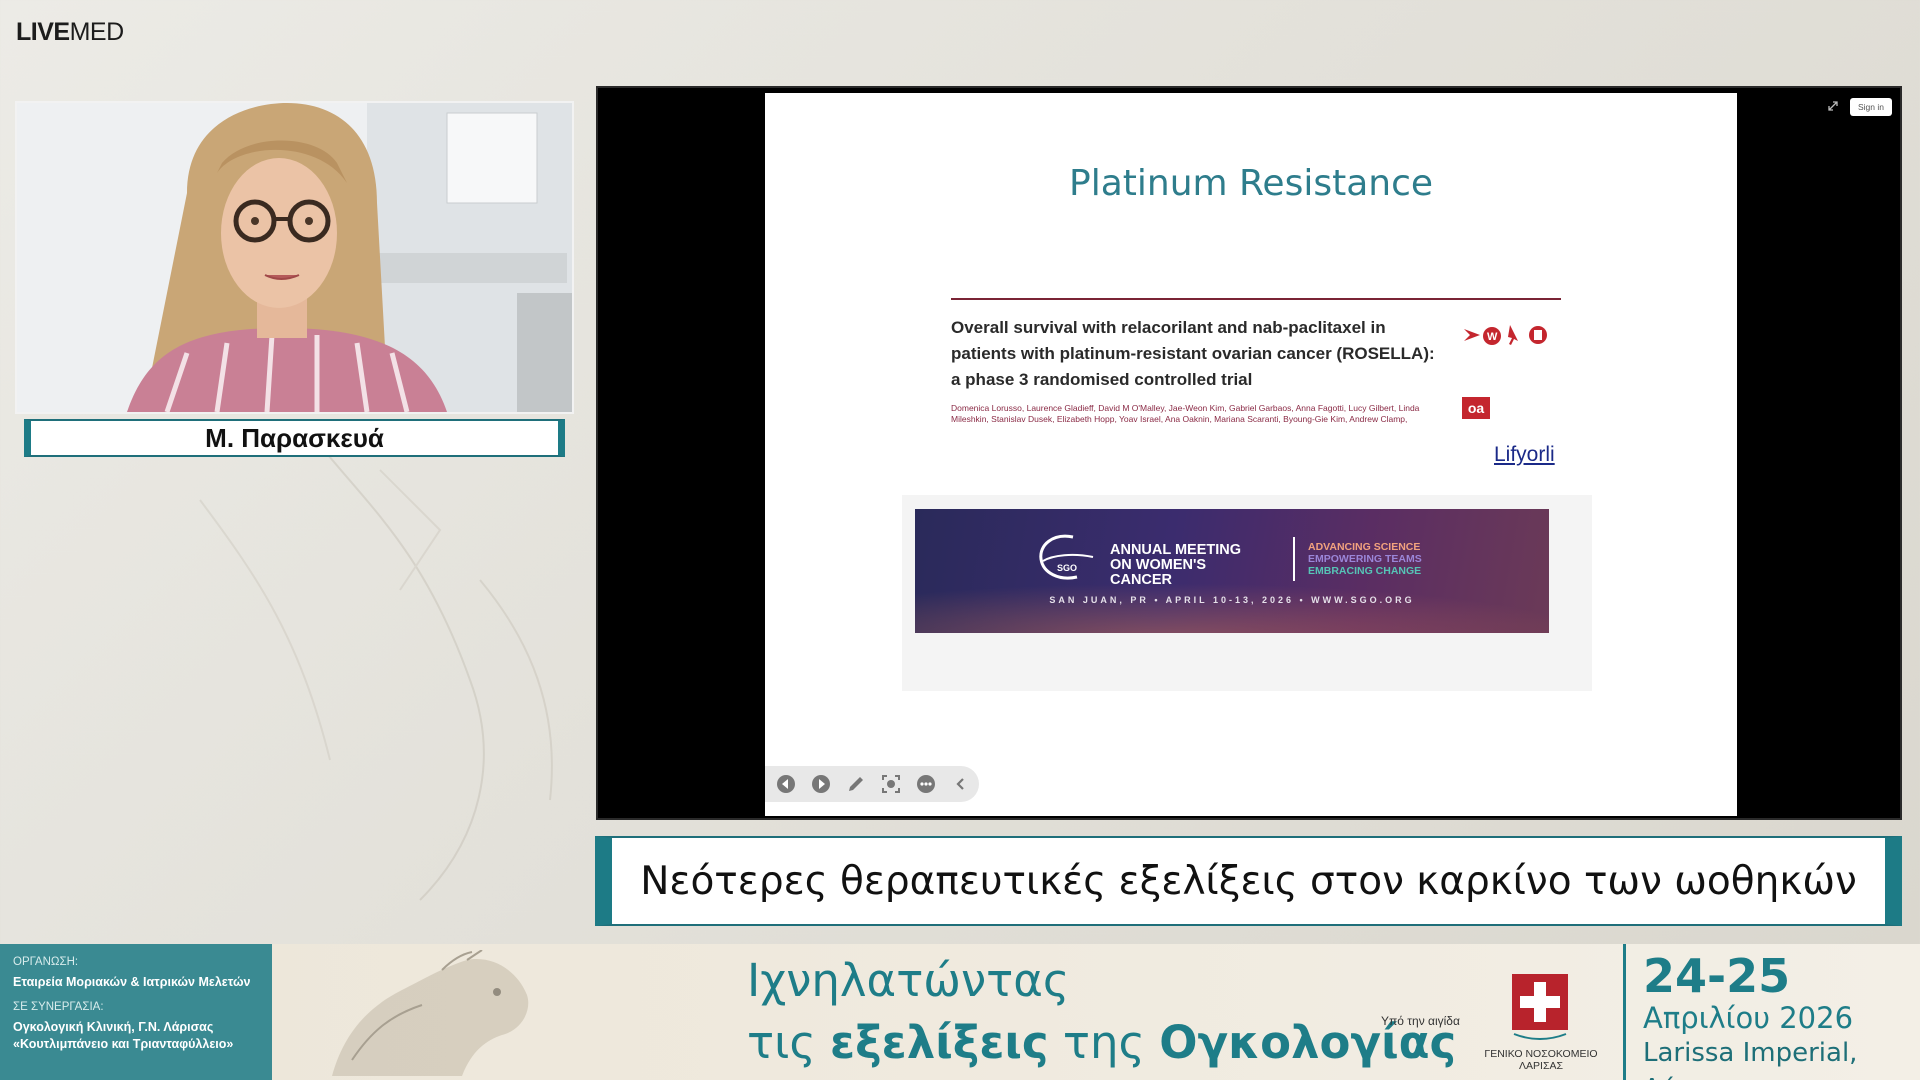 This screenshot has width=1920, height=1080. I want to click on drug-link: Lifyorli, so click(1524, 455).